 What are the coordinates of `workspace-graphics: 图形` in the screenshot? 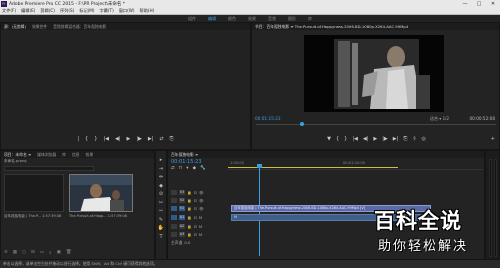 It's located at (292, 19).